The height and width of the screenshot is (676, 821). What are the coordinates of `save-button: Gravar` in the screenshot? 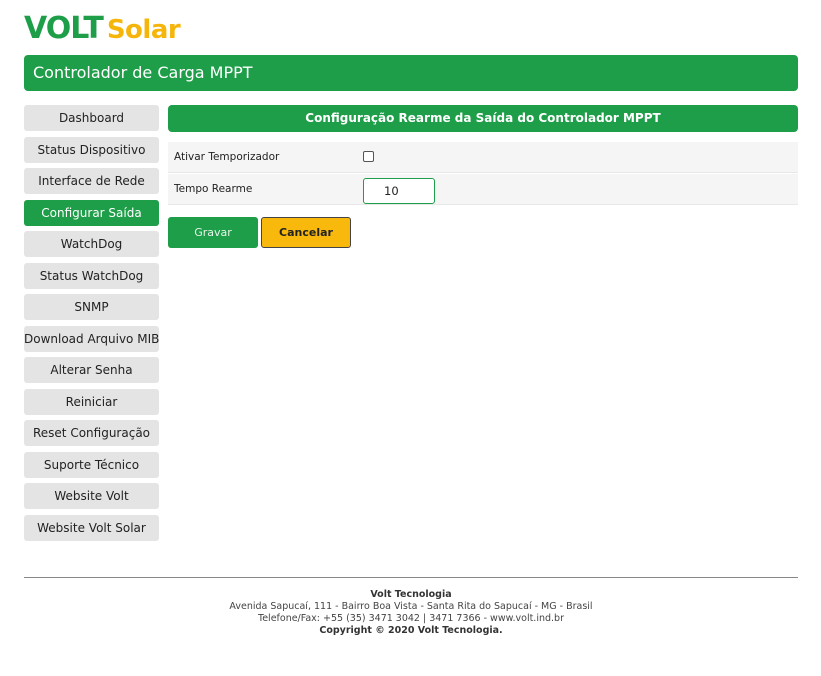 It's located at (213, 232).